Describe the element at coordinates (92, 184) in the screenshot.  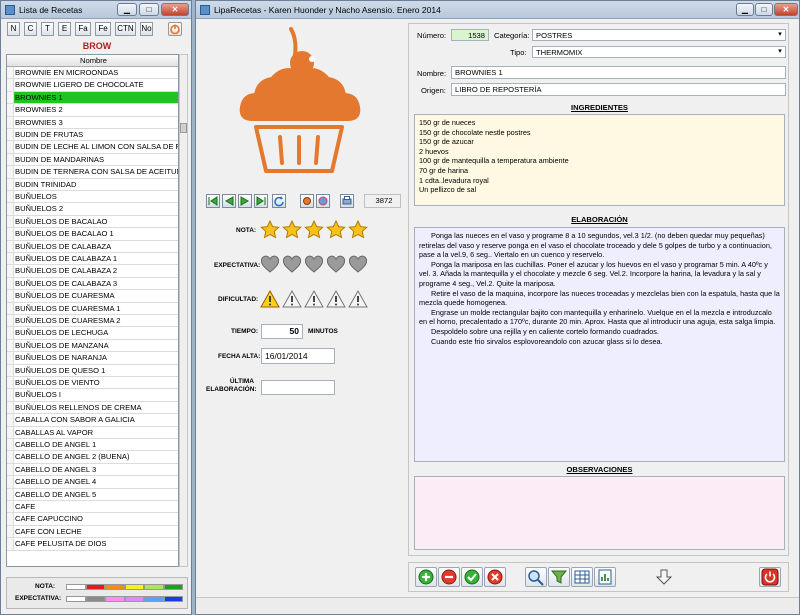
I see `table-row: BUDIN TRINIDAD` at that location.